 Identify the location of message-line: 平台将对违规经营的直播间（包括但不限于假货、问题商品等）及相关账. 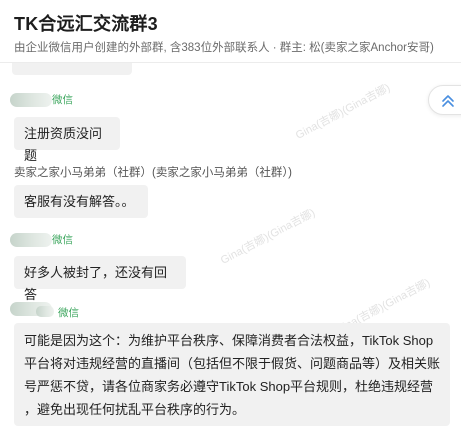
(232, 363).